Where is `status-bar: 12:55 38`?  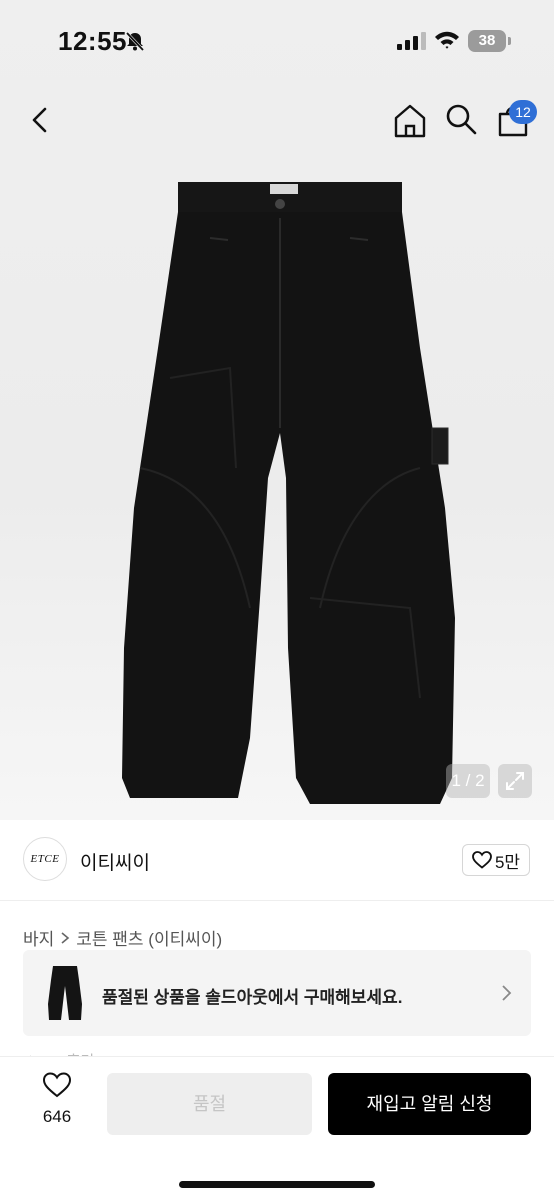 status-bar: 12:55 38 is located at coordinates (277, 42).